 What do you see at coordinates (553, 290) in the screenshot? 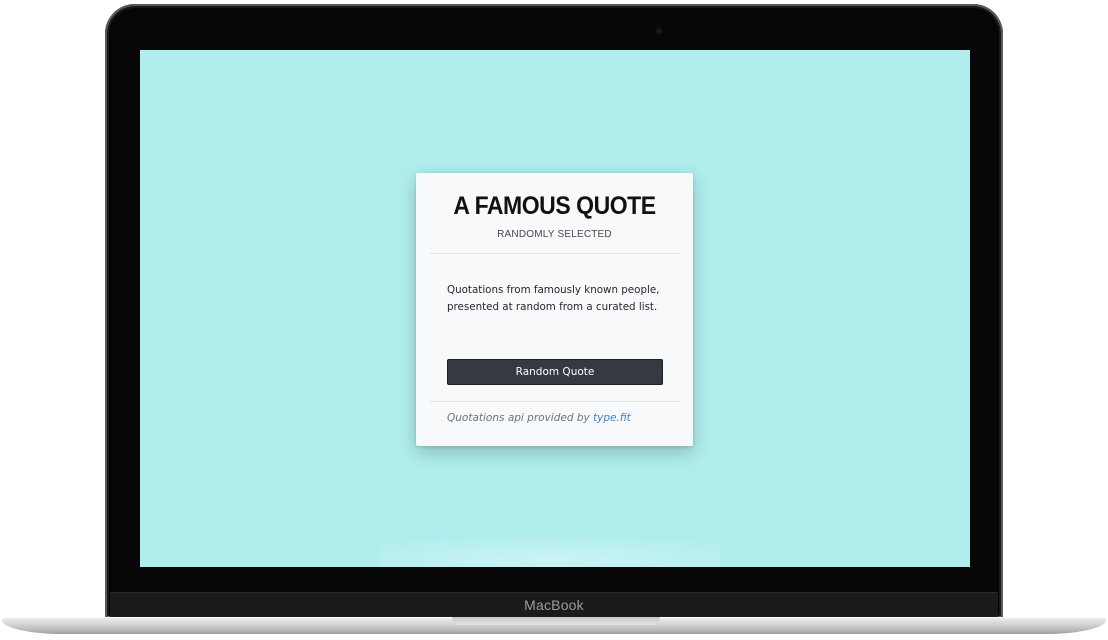
I see `description-line-1: Quotations from famously known people,` at bounding box center [553, 290].